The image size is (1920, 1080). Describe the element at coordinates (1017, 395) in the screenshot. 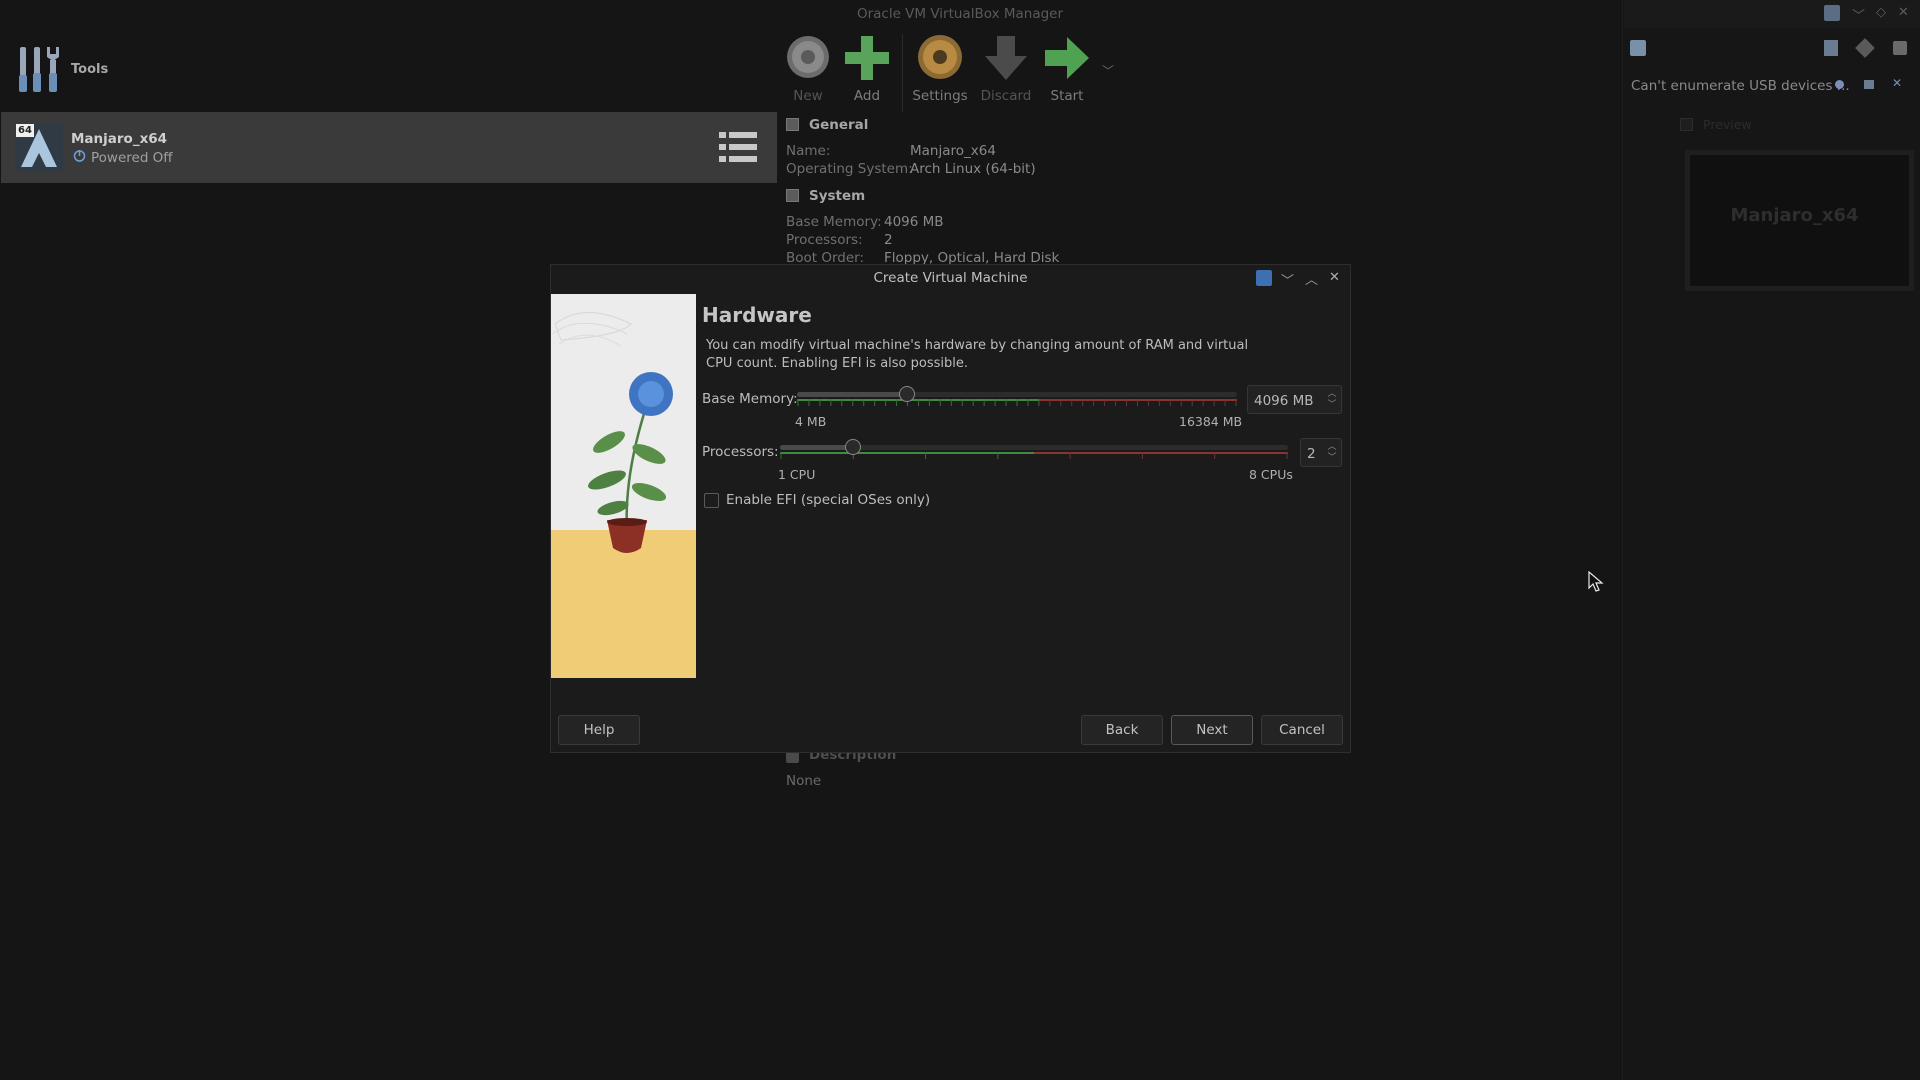

I see `memory-slider` at that location.